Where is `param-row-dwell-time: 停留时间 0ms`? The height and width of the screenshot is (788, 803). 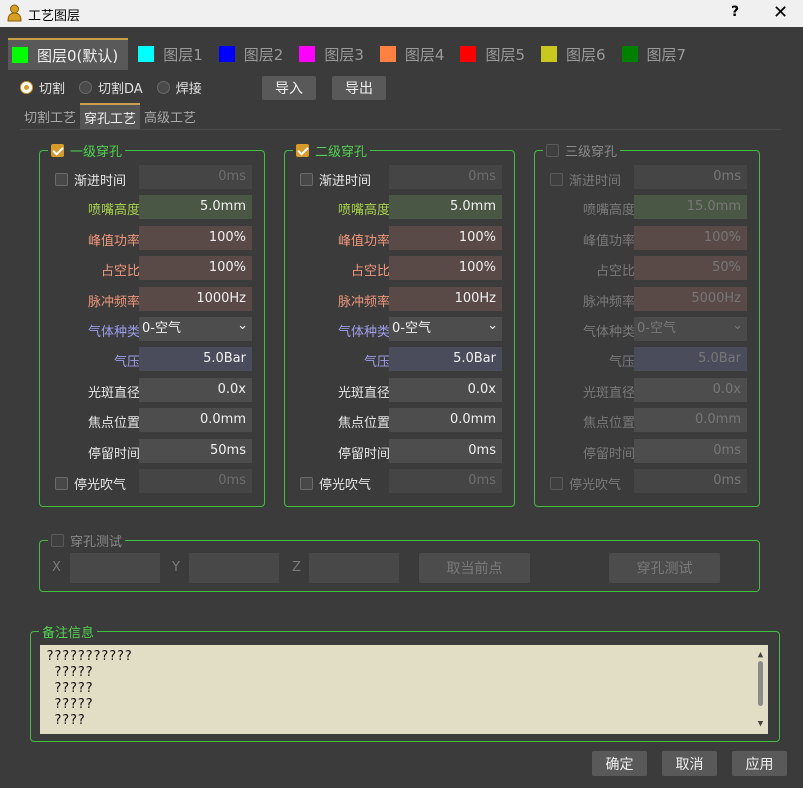
param-row-dwell-time: 停留时间 0ms is located at coordinates (647, 450).